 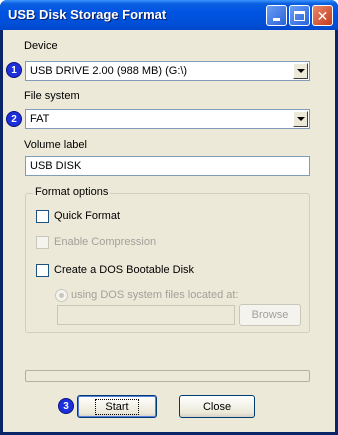 What do you see at coordinates (167, 166) in the screenshot?
I see `volume-label-input: USB DISK` at bounding box center [167, 166].